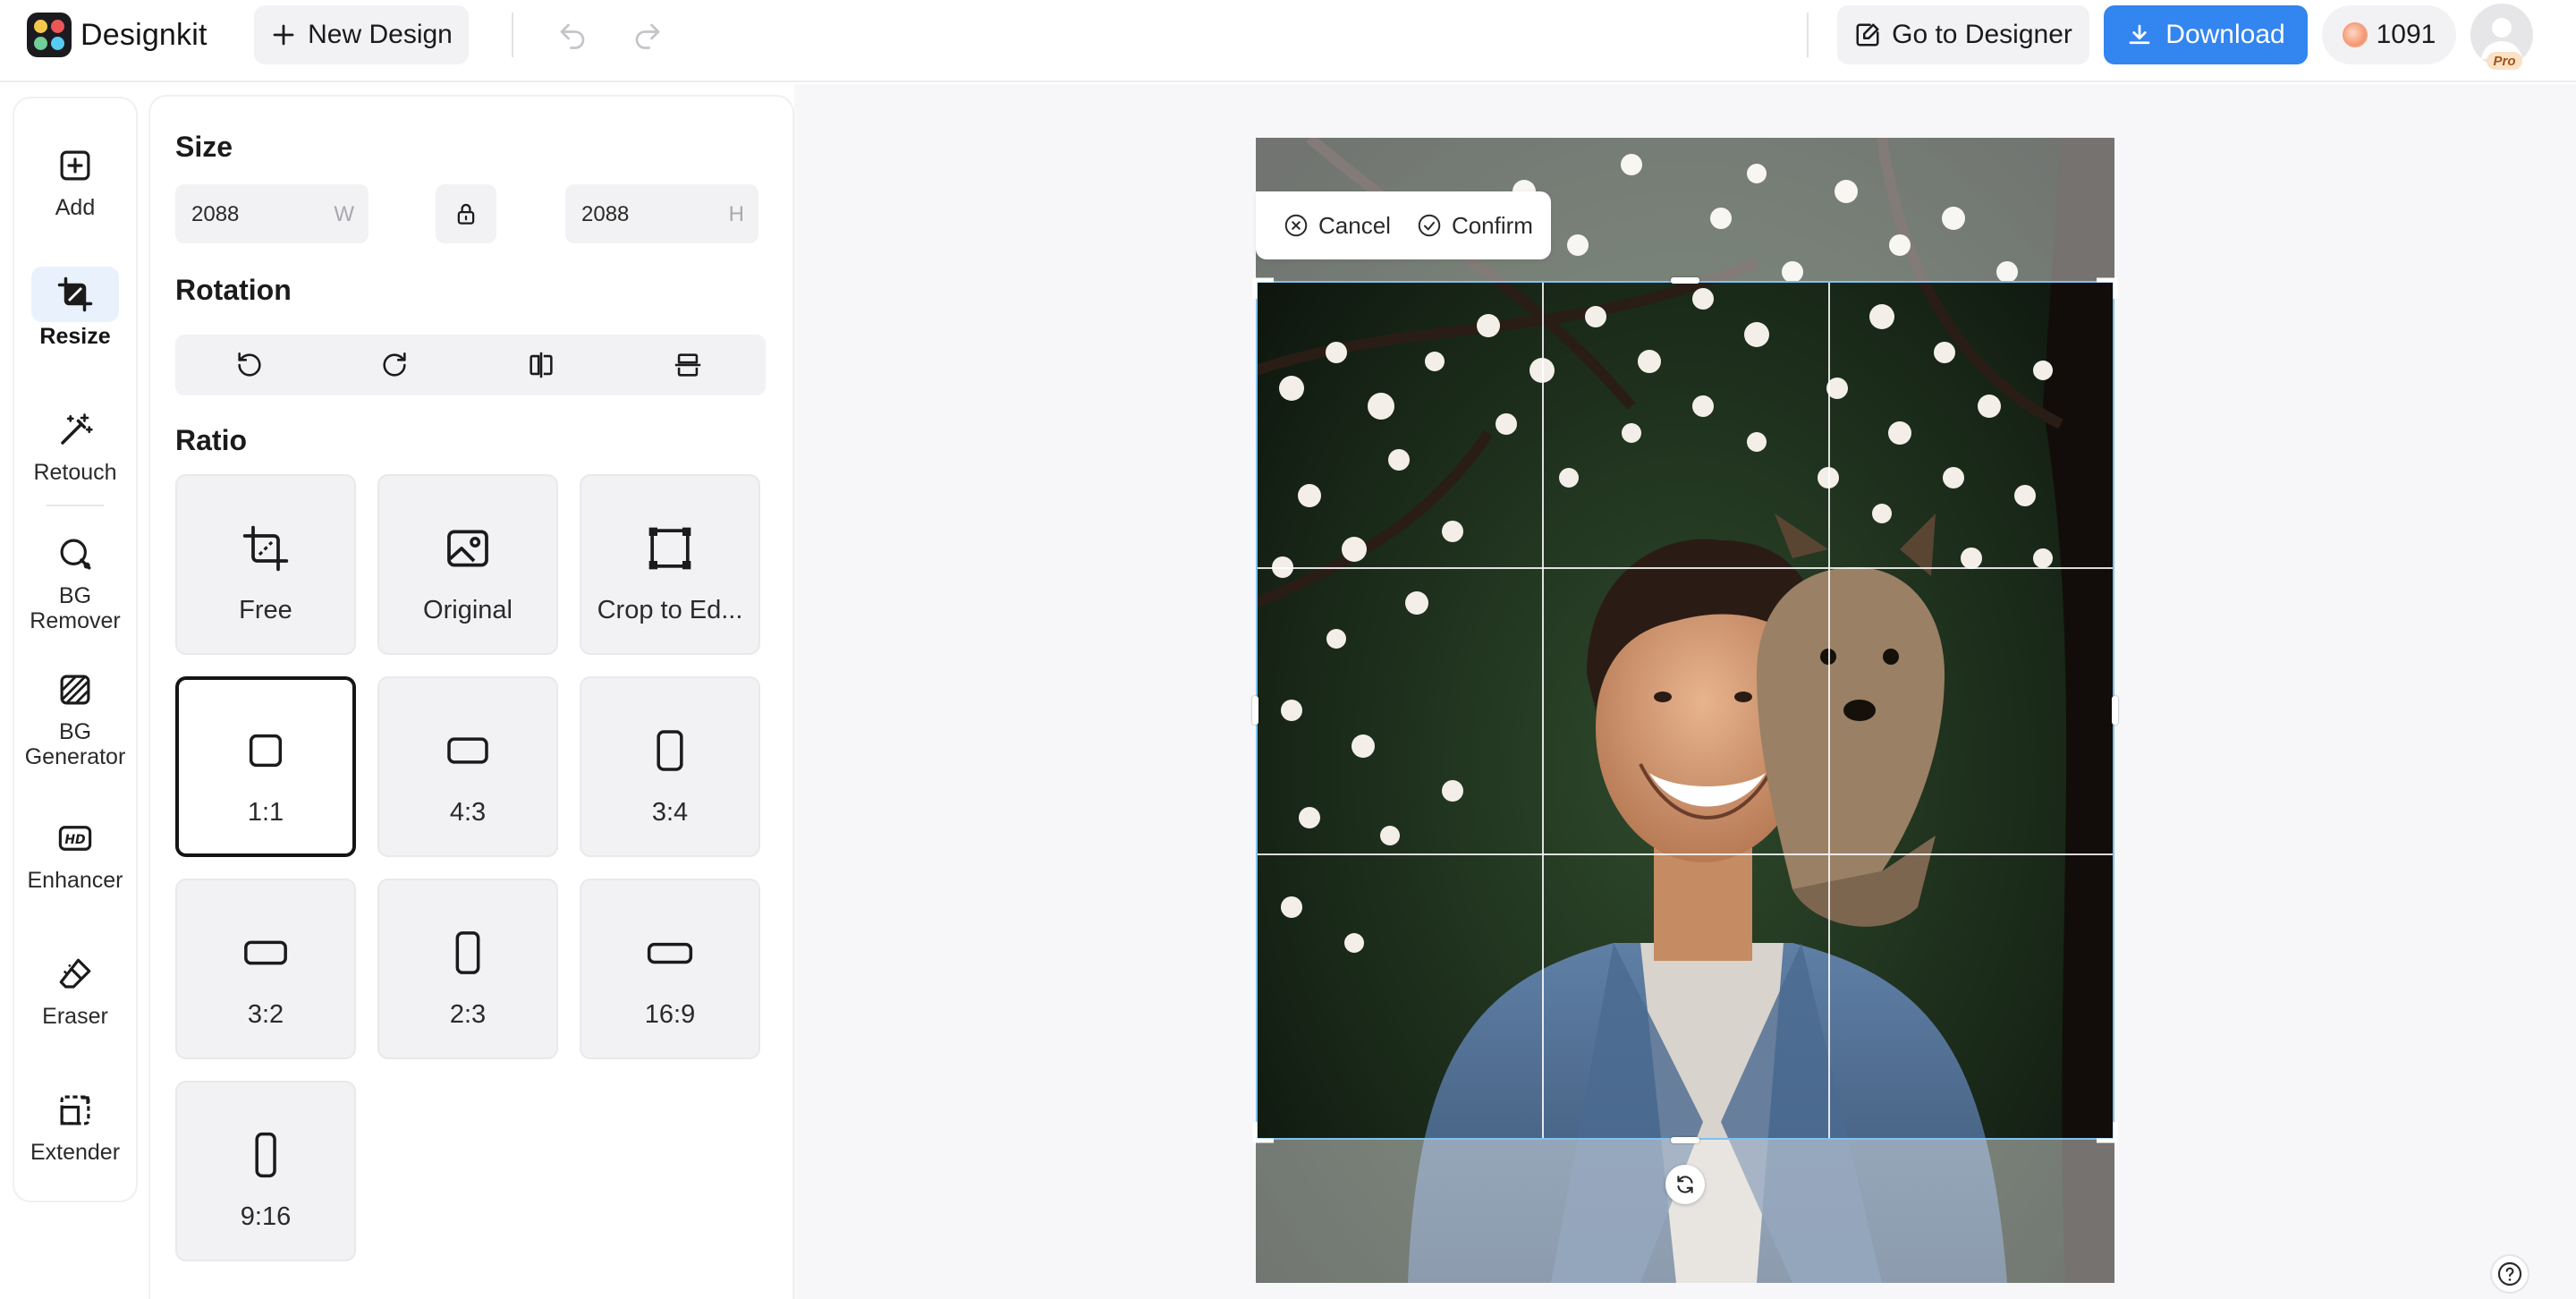 The height and width of the screenshot is (1299, 2576). What do you see at coordinates (265, 952) in the screenshot?
I see `ratio-3-2-icon` at bounding box center [265, 952].